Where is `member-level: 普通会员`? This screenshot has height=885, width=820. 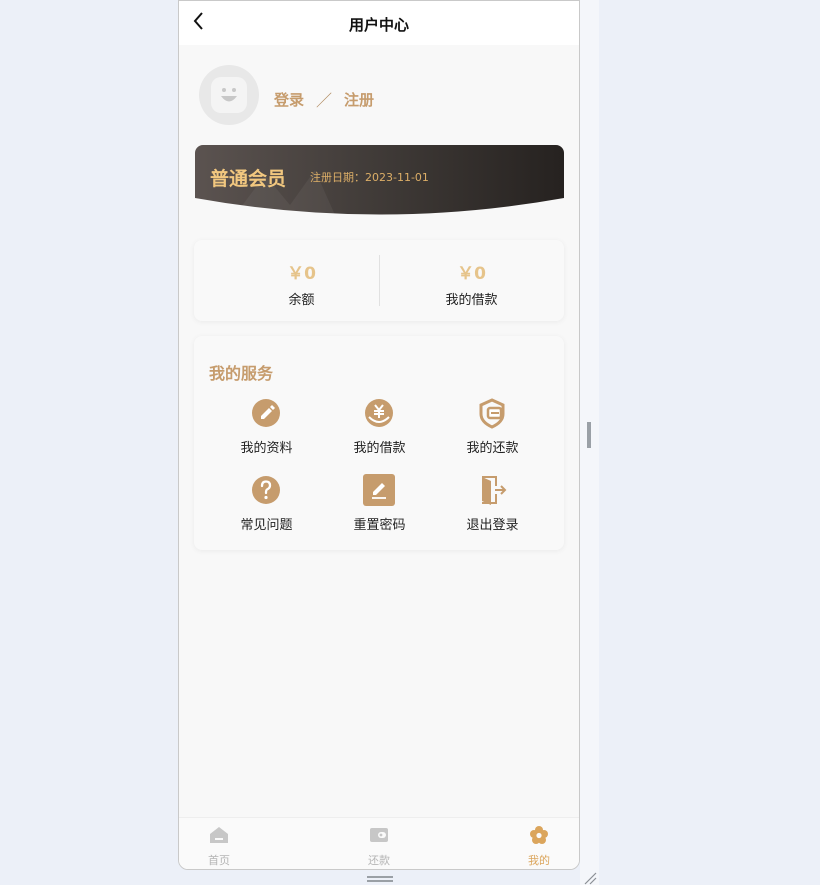 member-level: 普通会员 is located at coordinates (248, 179).